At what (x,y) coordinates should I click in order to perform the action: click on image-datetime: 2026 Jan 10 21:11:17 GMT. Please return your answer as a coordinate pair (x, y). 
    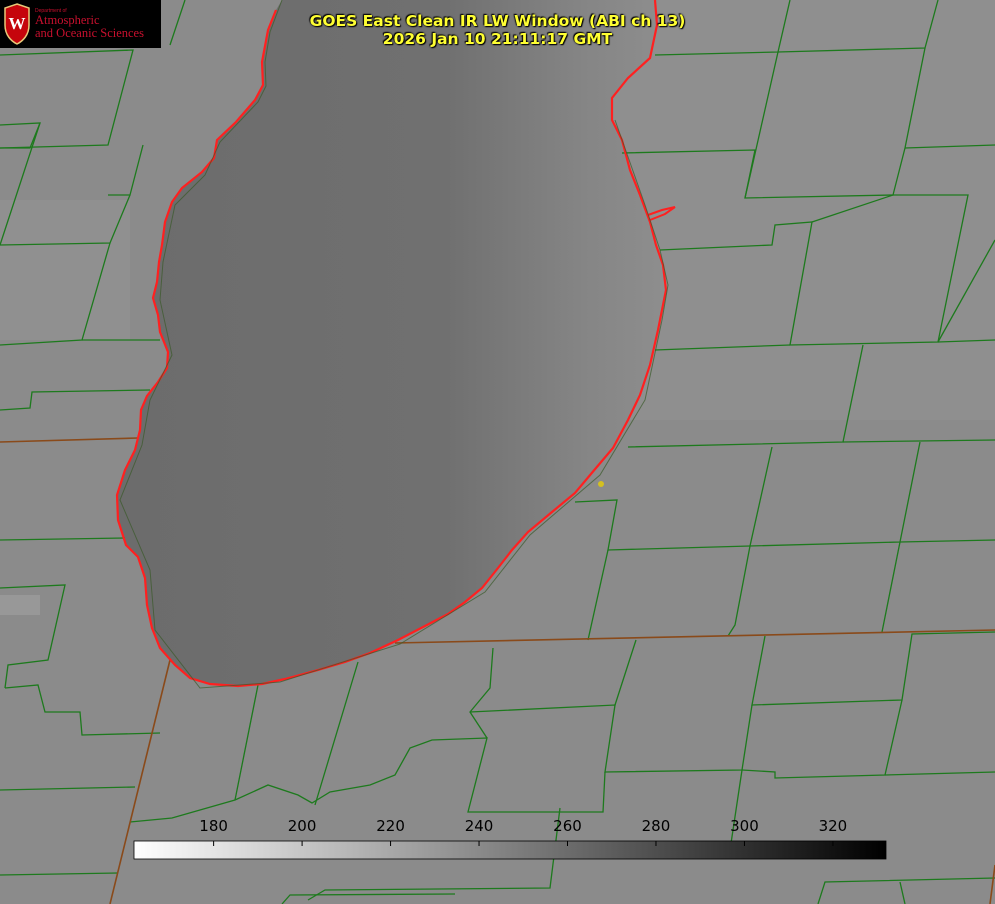
    Looking at the image, I should click on (497, 39).